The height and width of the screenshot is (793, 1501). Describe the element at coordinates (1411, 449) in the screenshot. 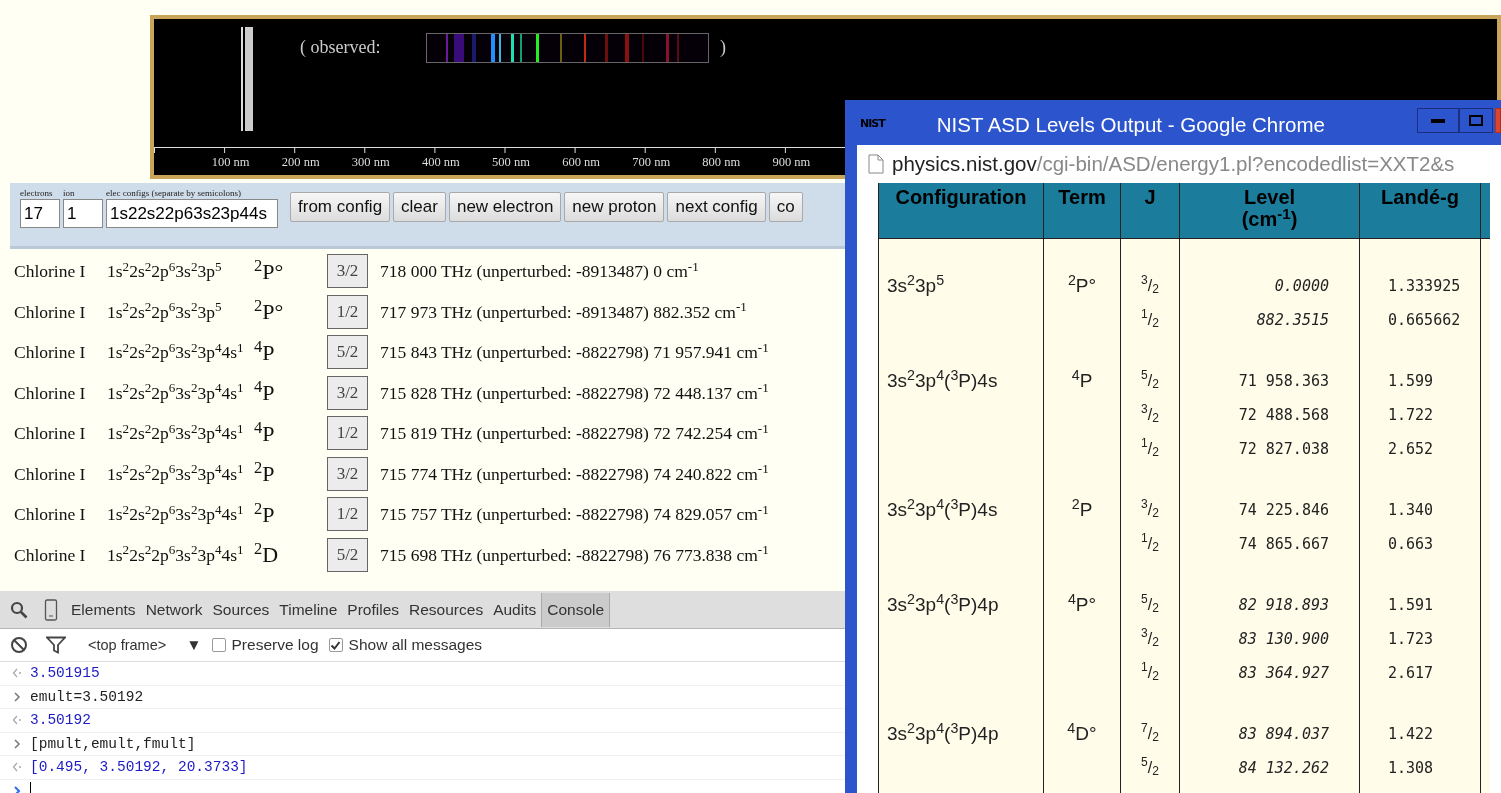

I see `lande-g-value: 2.652` at that location.